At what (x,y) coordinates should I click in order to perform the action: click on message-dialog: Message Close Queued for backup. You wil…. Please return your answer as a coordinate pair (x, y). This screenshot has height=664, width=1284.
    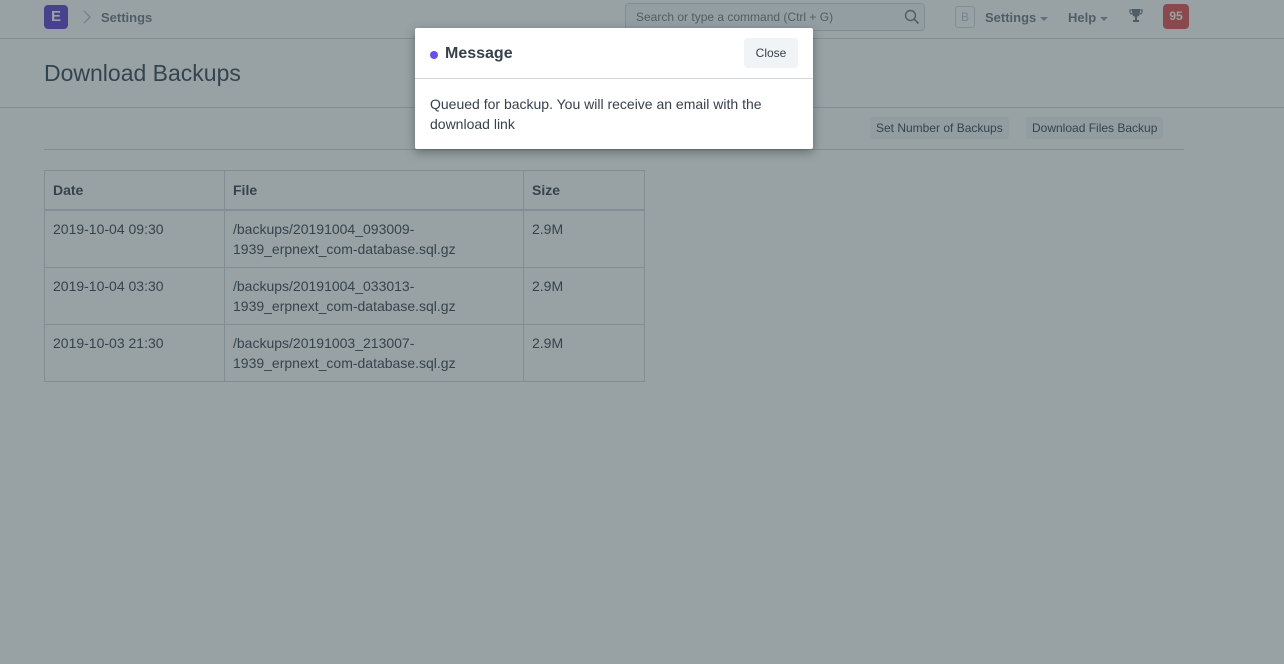
    Looking at the image, I should click on (614, 88).